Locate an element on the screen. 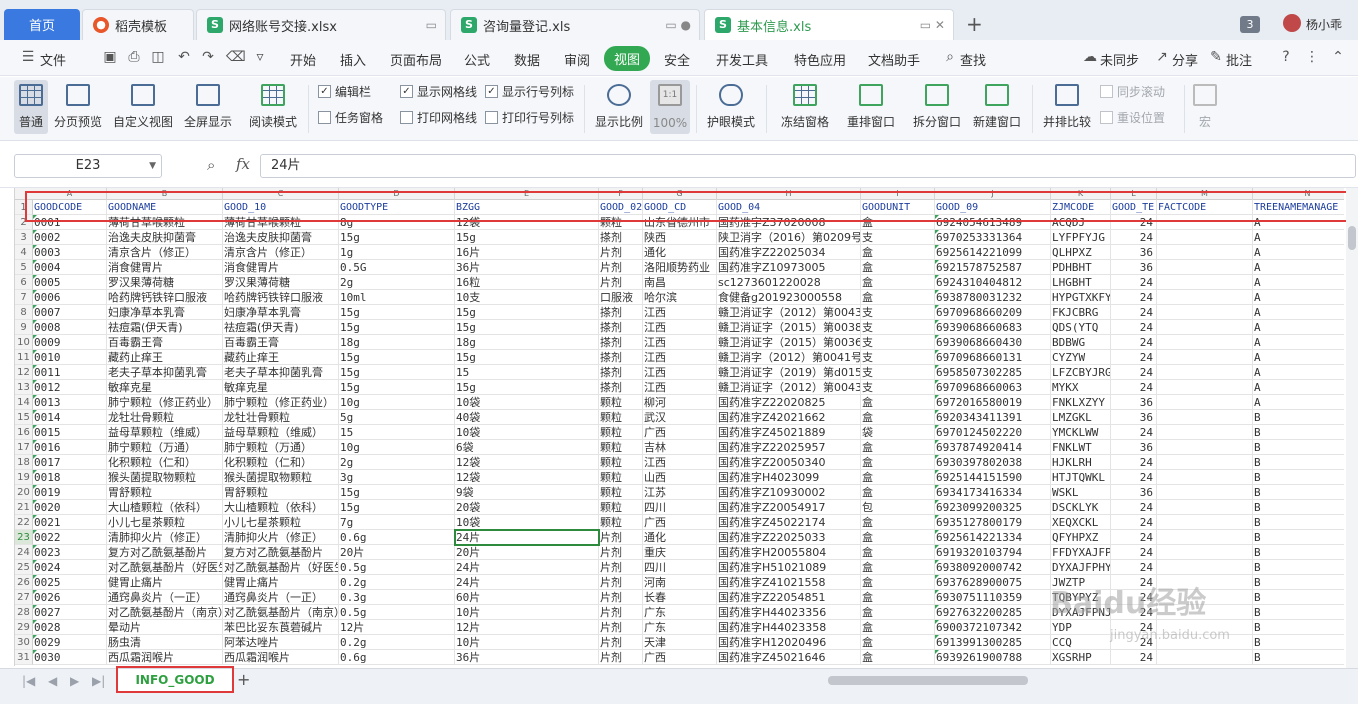 The height and width of the screenshot is (704, 1358). table-cell: 0.2g is located at coordinates (397, 642).